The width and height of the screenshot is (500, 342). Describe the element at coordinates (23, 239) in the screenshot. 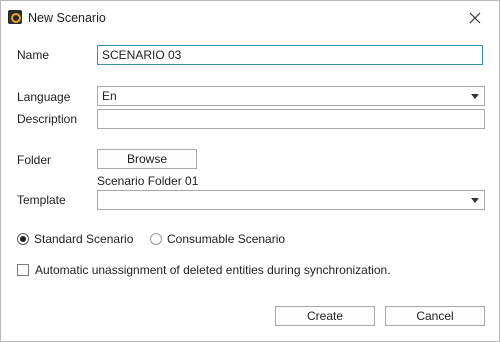

I see `radio-selected-icon` at that location.